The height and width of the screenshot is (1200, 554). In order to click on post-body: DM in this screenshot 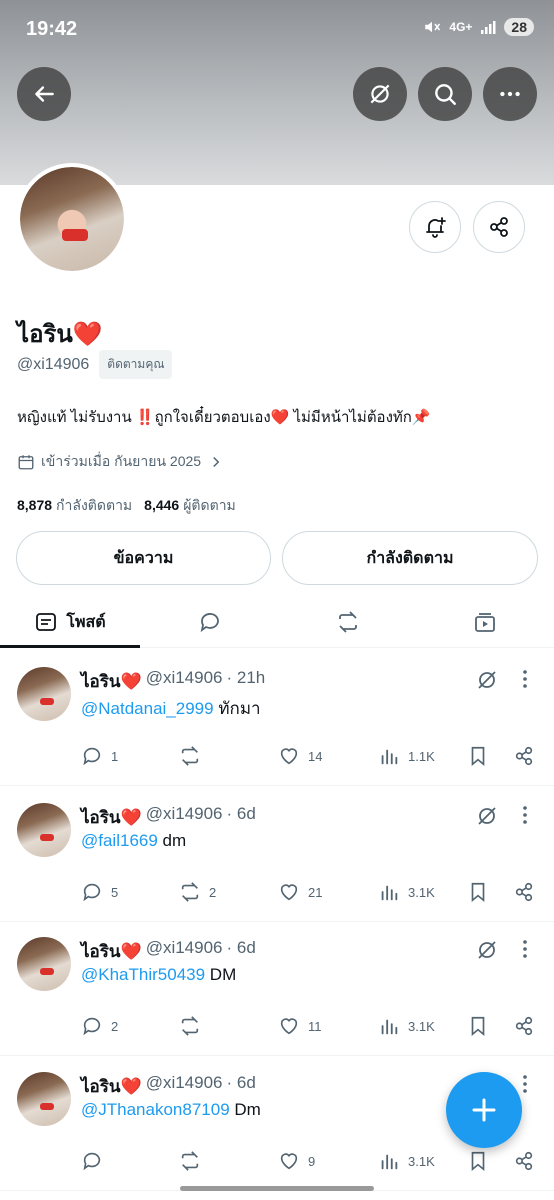, I will do `click(221, 974)`.